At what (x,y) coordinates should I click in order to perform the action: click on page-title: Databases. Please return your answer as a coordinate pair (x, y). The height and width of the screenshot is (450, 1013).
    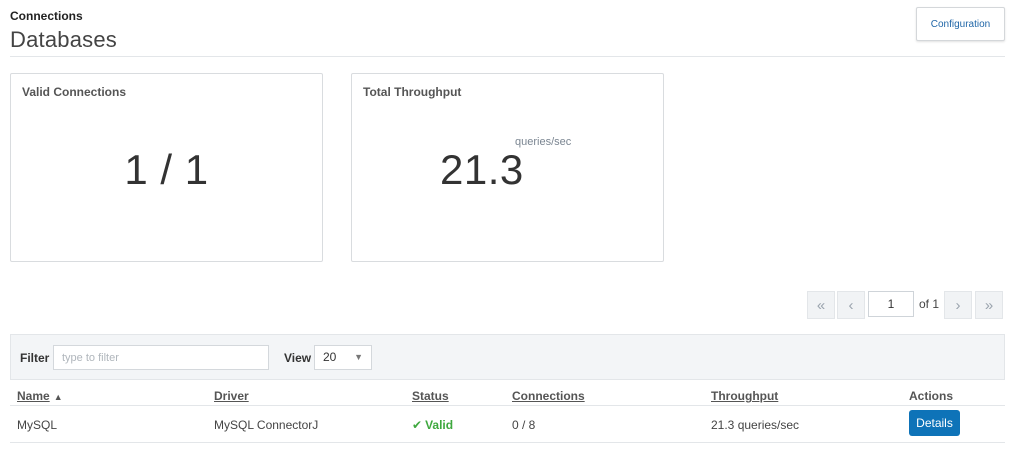
    Looking at the image, I should click on (63, 39).